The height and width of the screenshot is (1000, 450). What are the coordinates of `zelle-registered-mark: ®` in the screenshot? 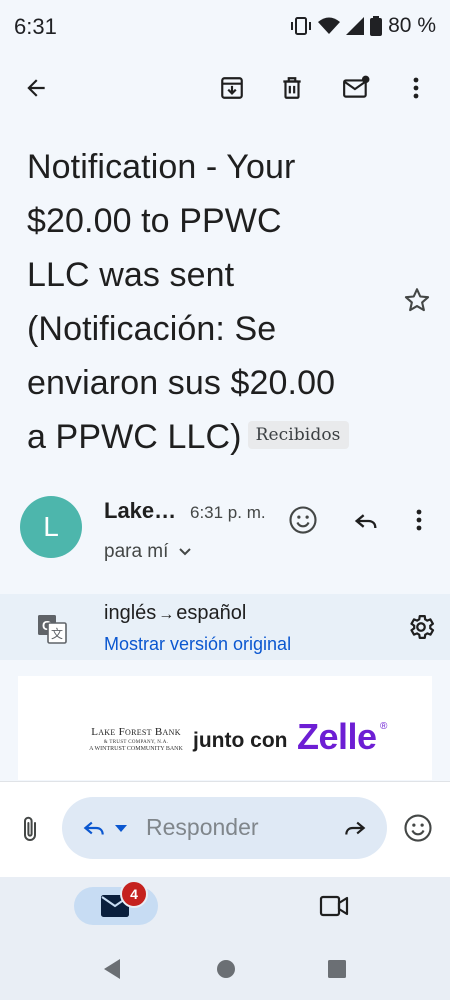 It's located at (384, 726).